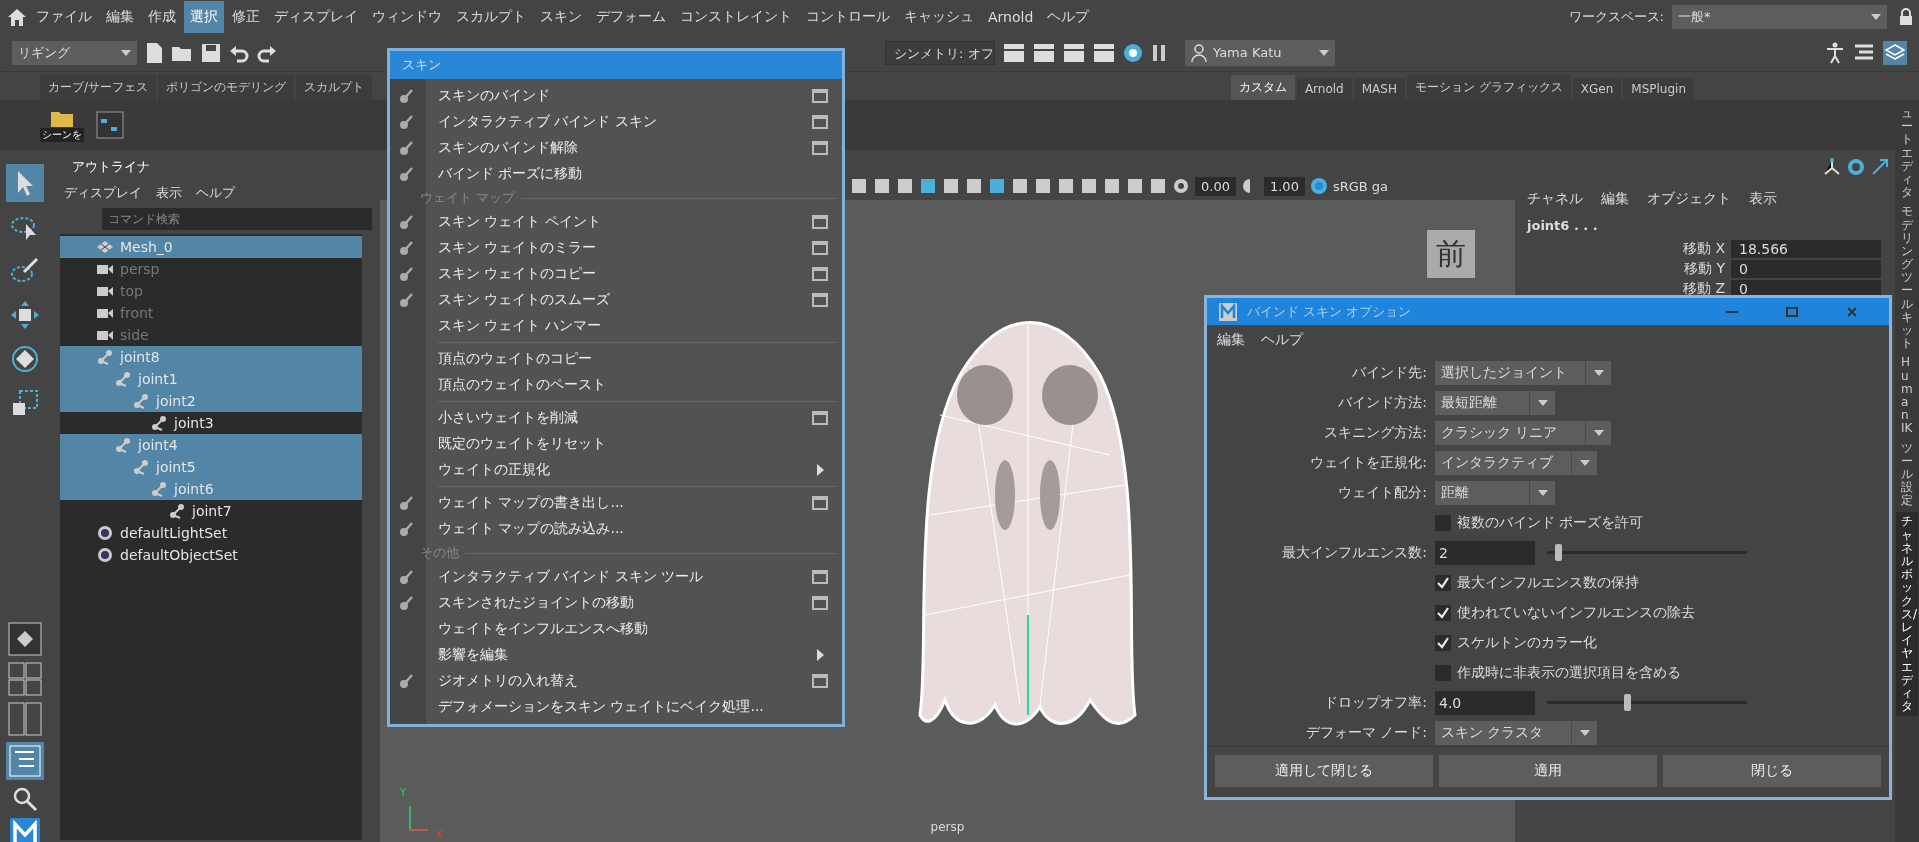 This screenshot has height=842, width=1919. I want to click on dialog-button: 閉じる, so click(1772, 771).